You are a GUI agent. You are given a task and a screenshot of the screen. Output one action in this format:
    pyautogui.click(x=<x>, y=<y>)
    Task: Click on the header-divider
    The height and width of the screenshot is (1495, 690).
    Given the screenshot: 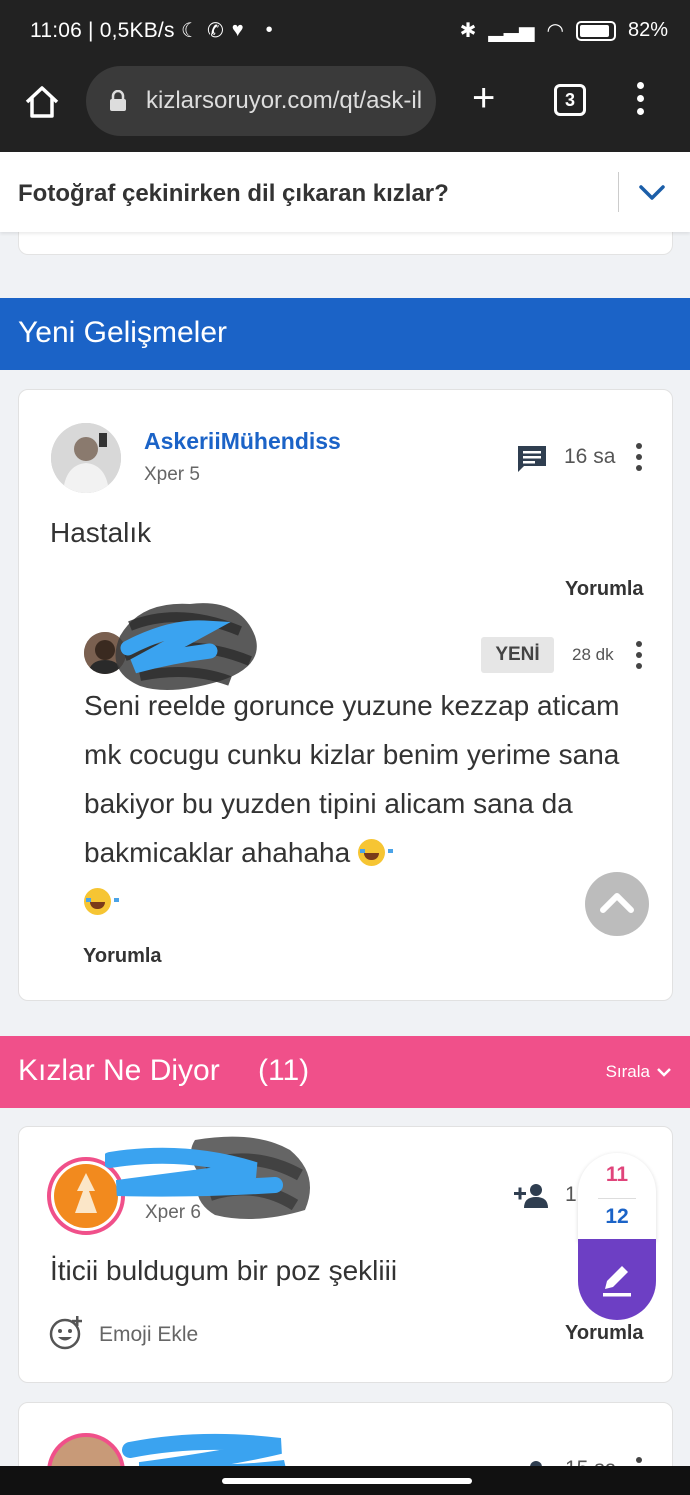 What is the action you would take?
    pyautogui.click(x=618, y=192)
    